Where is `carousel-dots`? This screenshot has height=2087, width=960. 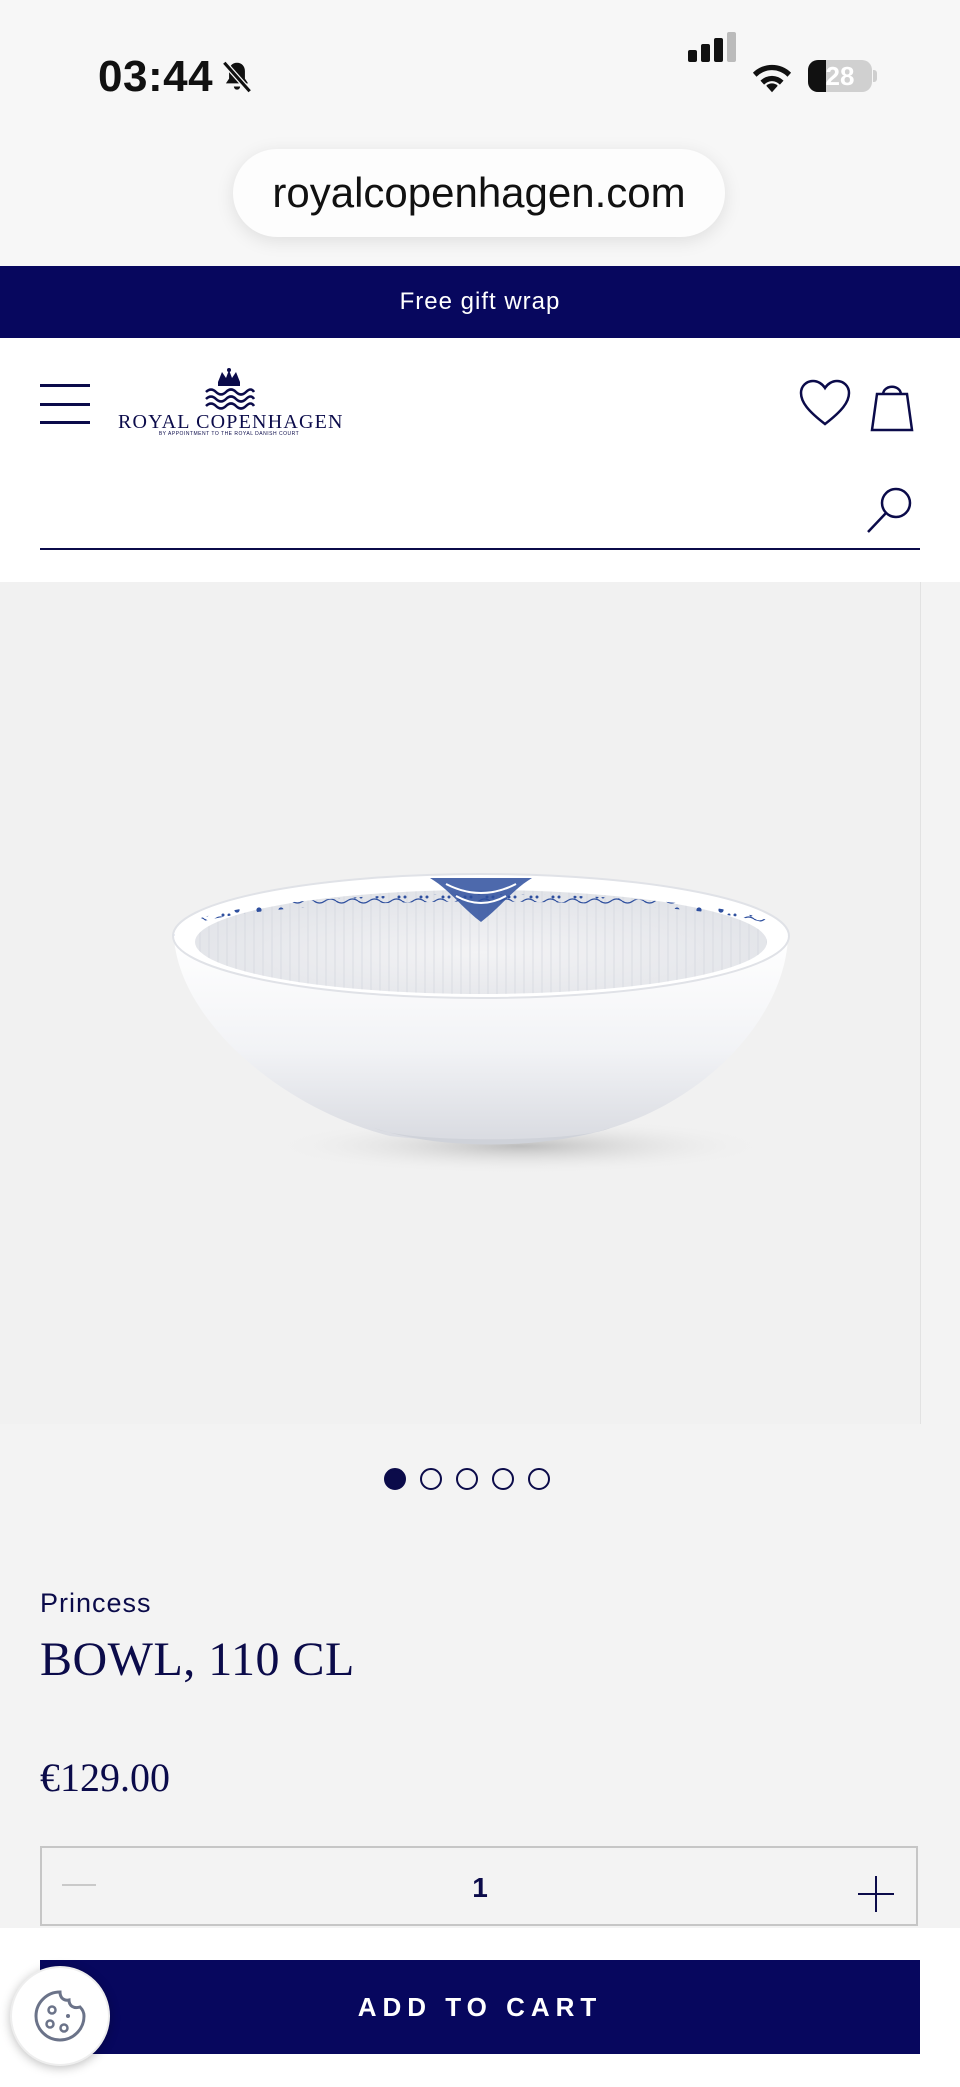 carousel-dots is located at coordinates (467, 1481).